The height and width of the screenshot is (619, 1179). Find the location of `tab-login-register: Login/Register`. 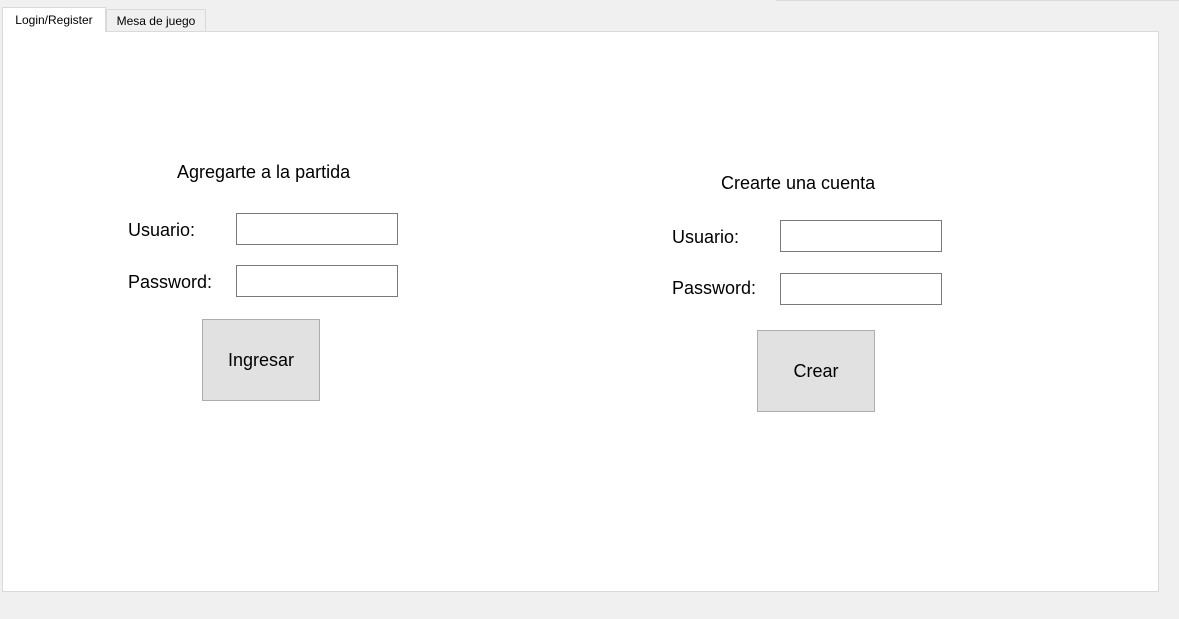

tab-login-register: Login/Register is located at coordinates (54, 19).